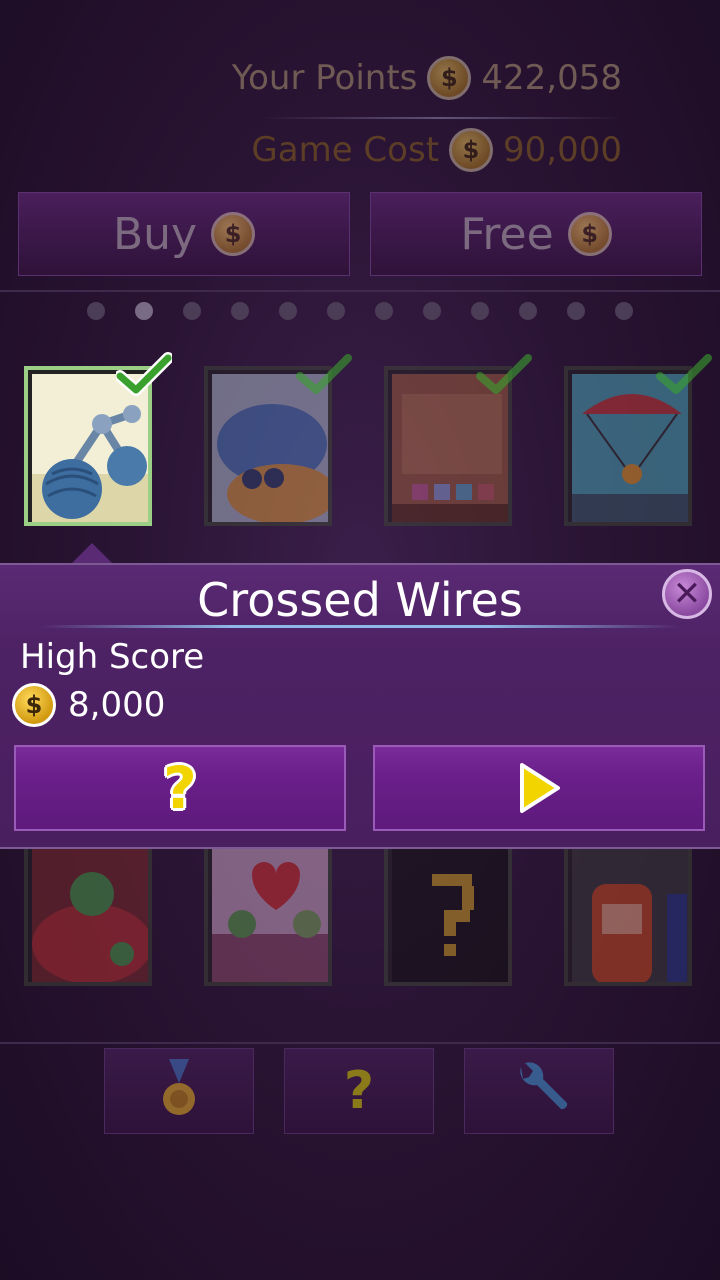 Image resolution: width=720 pixels, height=1280 pixels. I want to click on popup-pointer, so click(92, 553).